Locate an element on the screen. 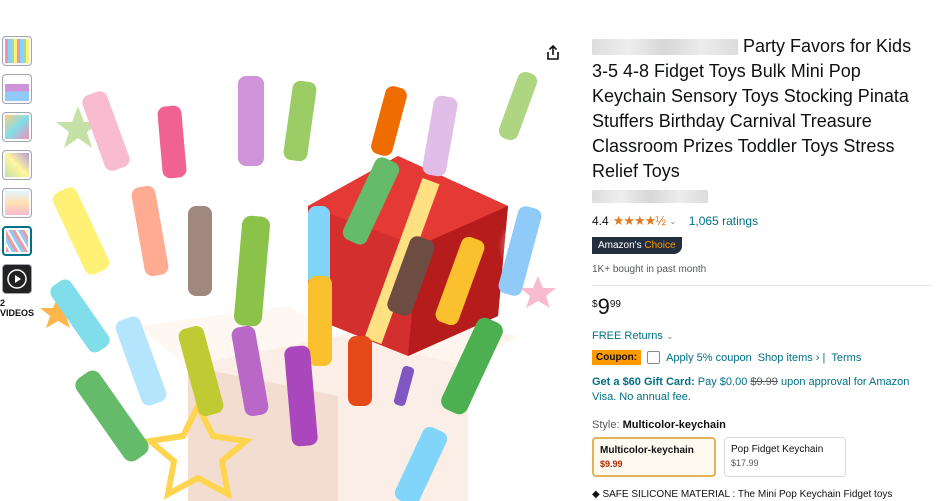 This screenshot has width=943, height=501. bought-count: 1K+ bought in past month is located at coordinates (649, 269).